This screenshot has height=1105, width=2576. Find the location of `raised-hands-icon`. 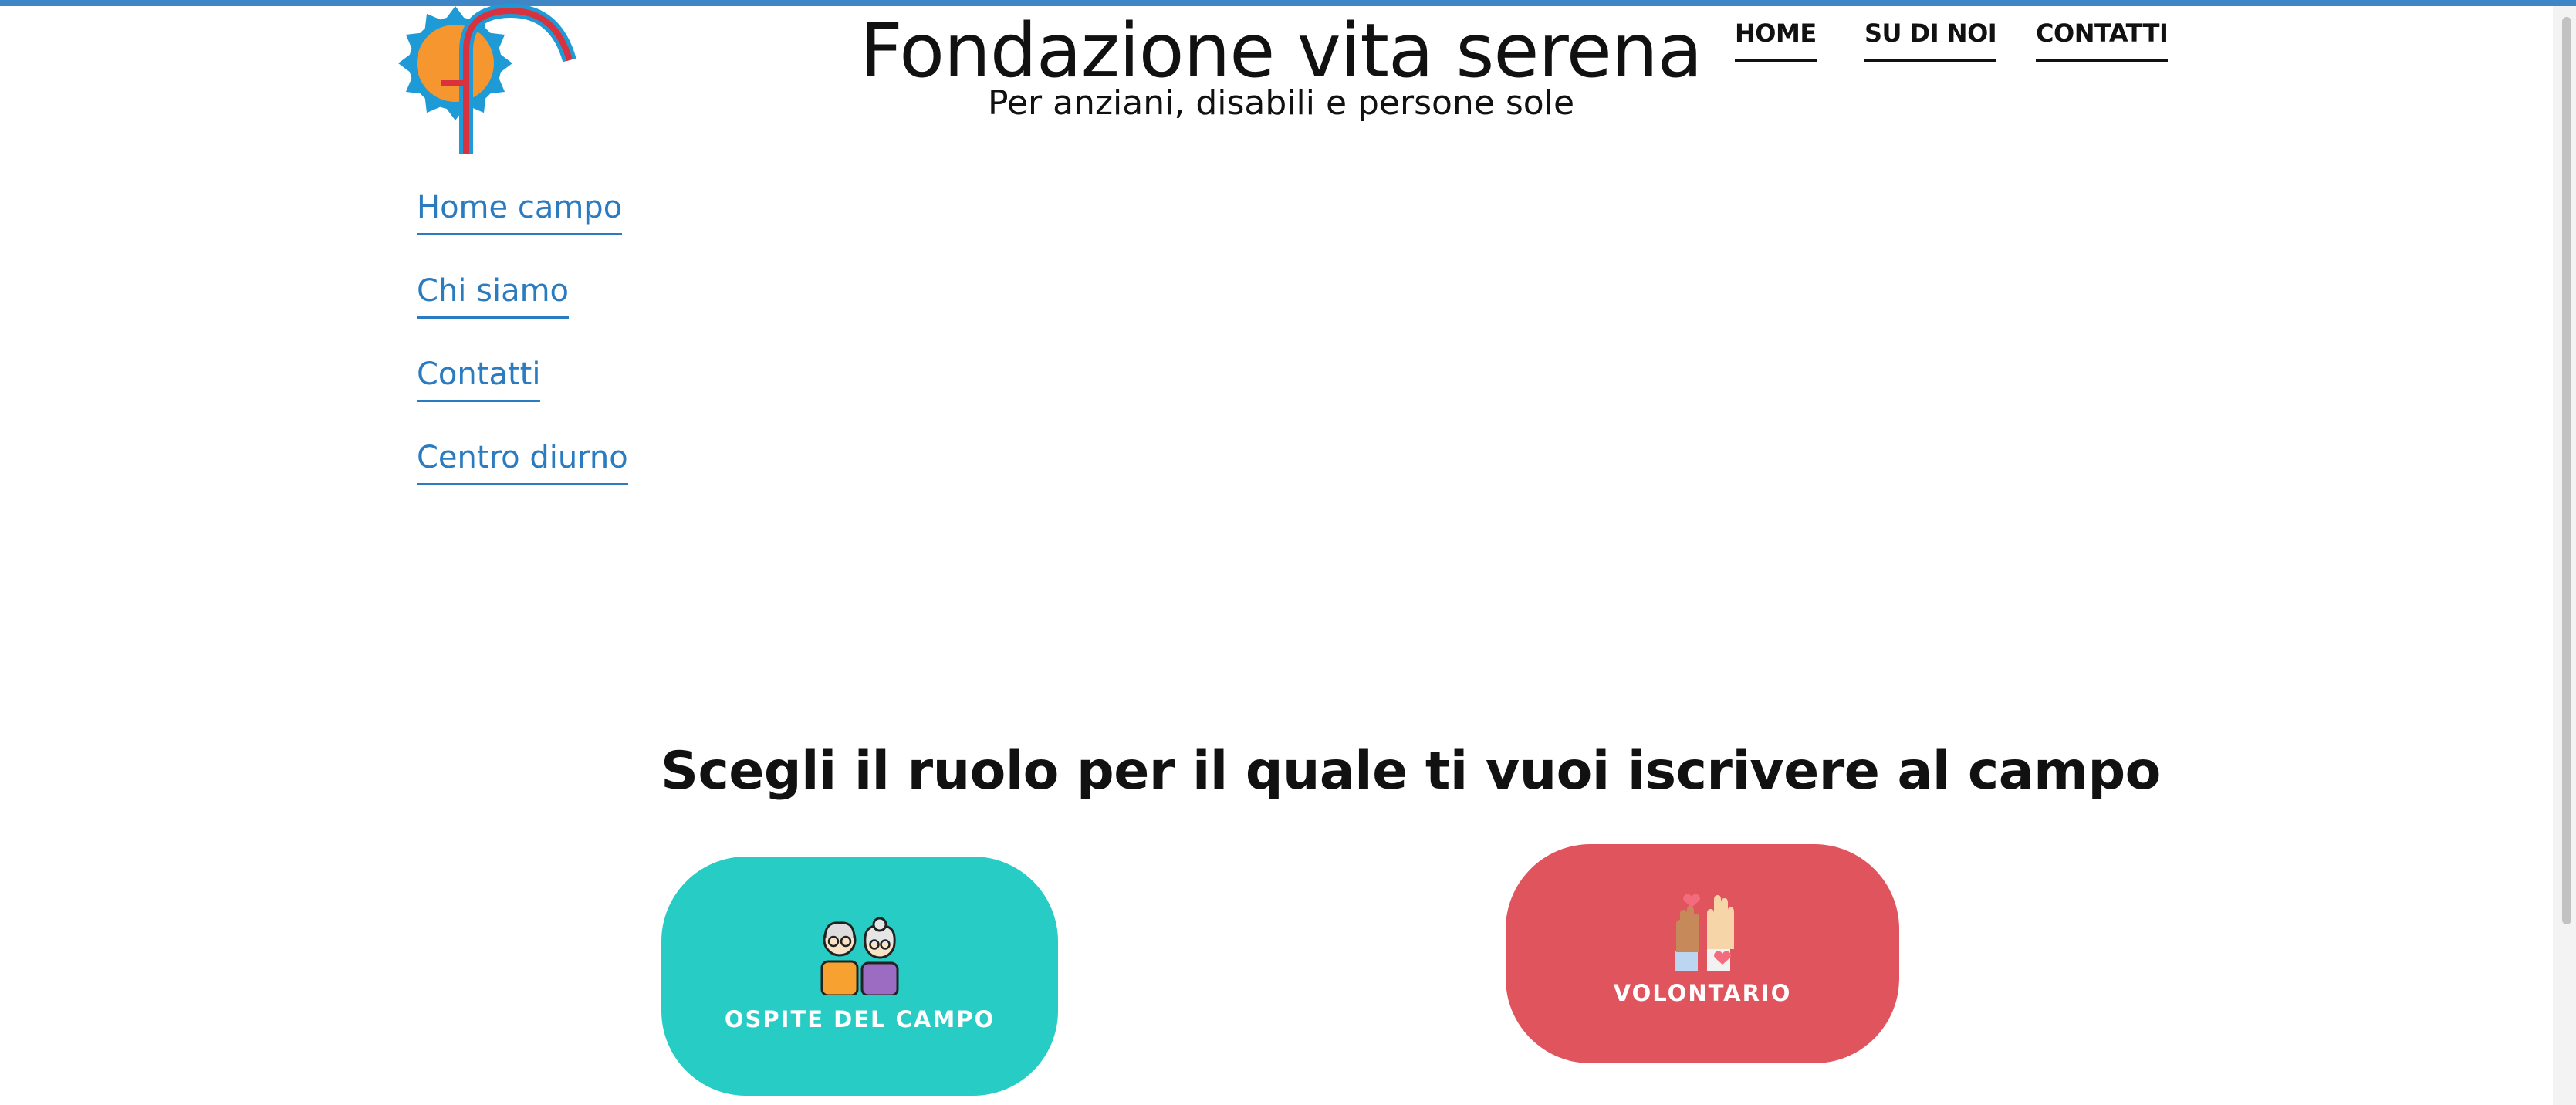

raised-hands-icon is located at coordinates (1704, 932).